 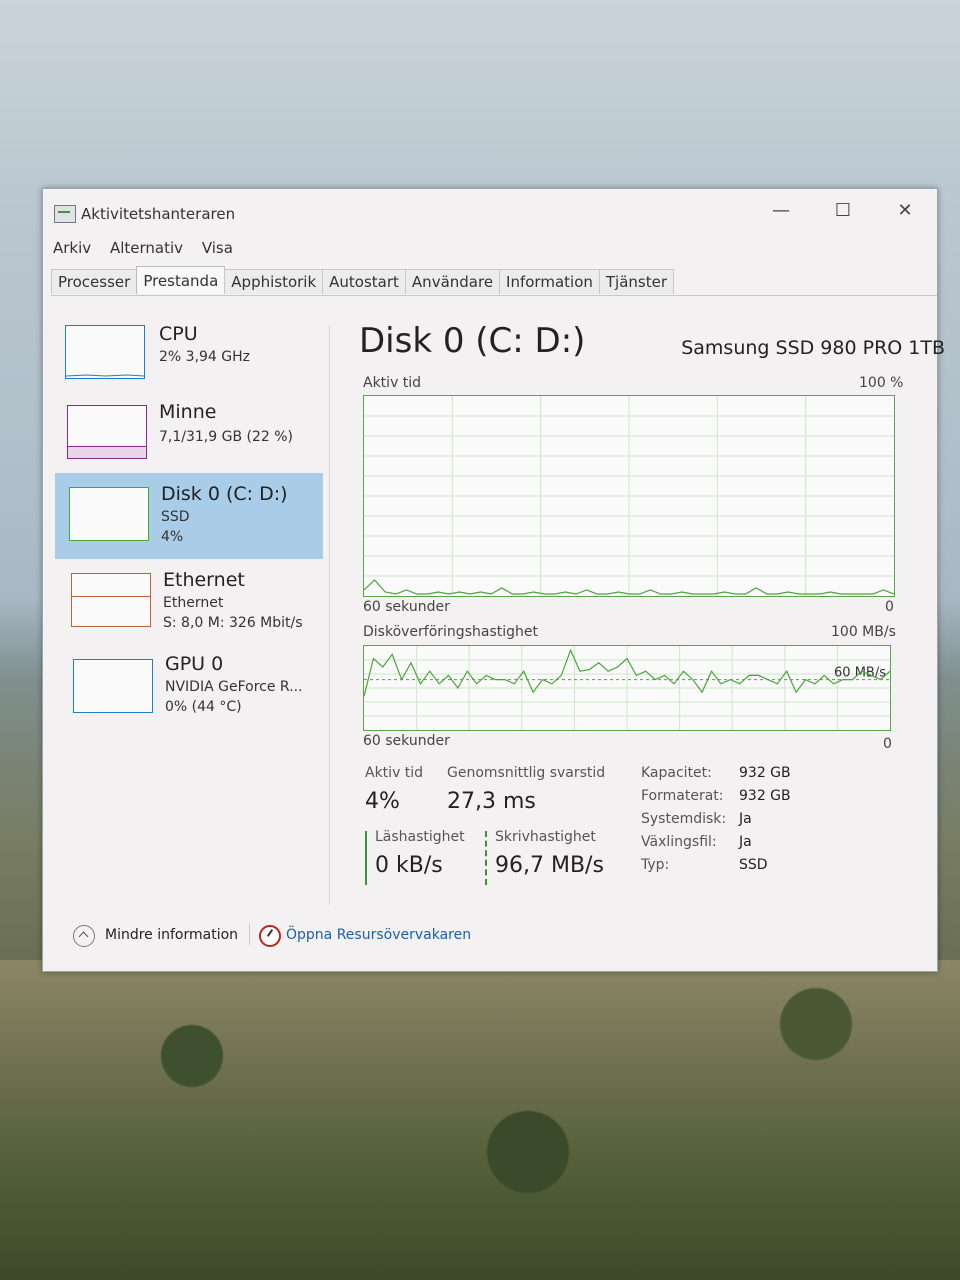 What do you see at coordinates (905, 211) in the screenshot?
I see `close-button: ✕` at bounding box center [905, 211].